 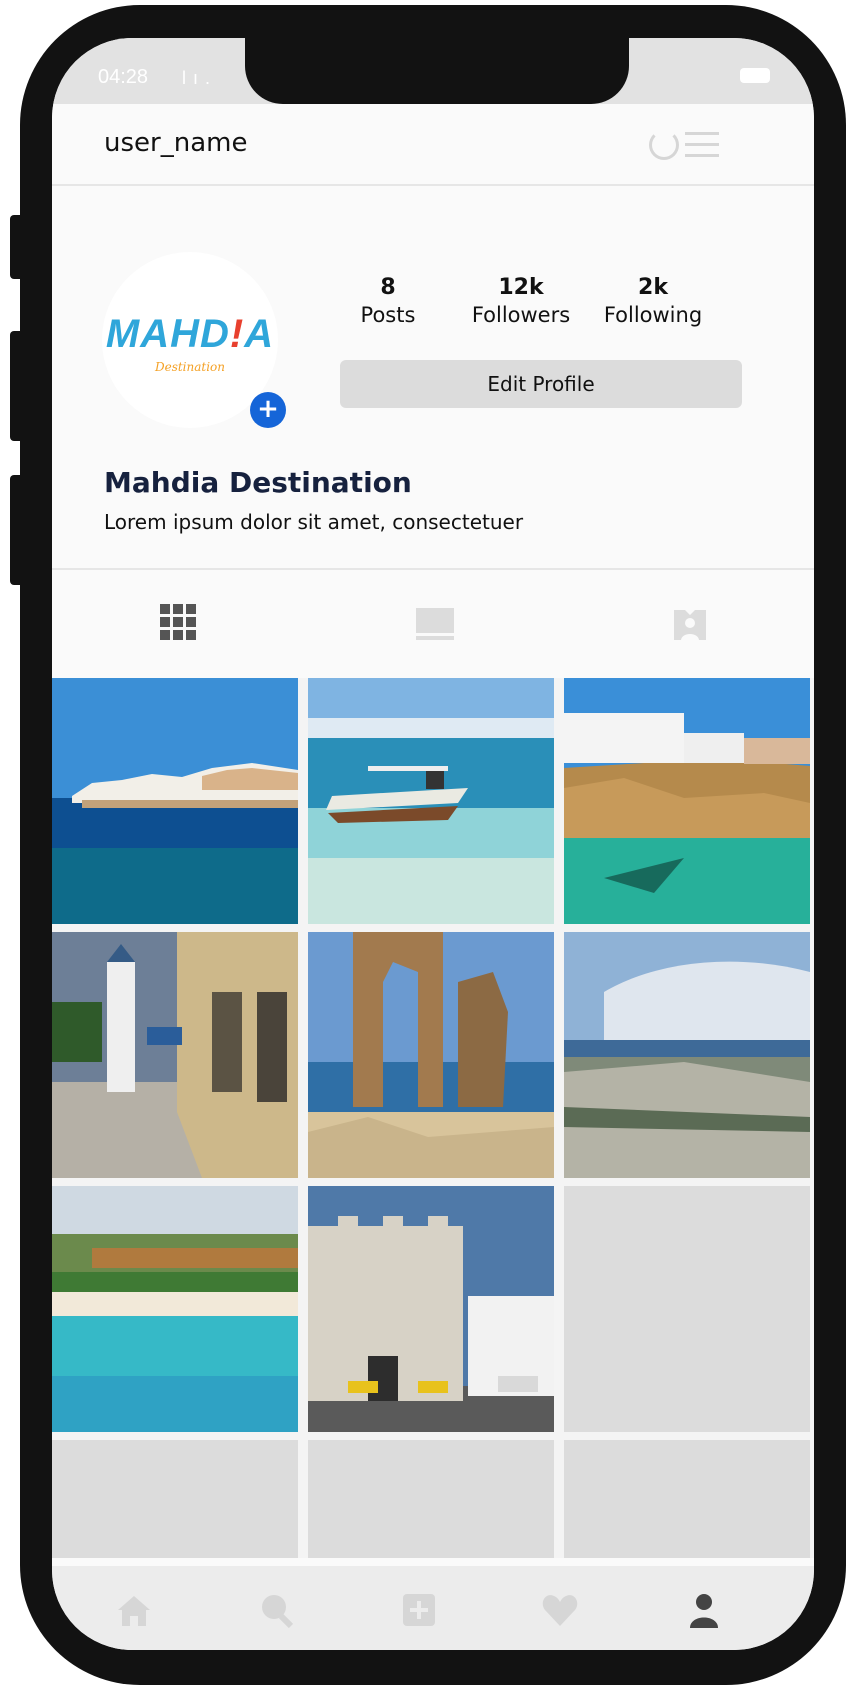 What do you see at coordinates (134, 1610) in the screenshot?
I see `home-icon` at bounding box center [134, 1610].